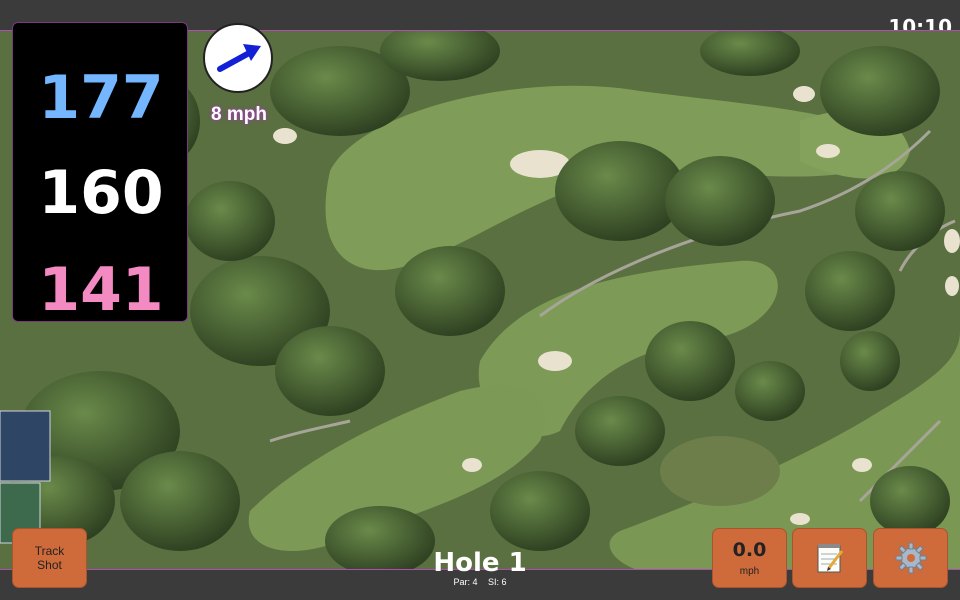  What do you see at coordinates (239, 114) in the screenshot?
I see `wind-speed: 8 mph` at bounding box center [239, 114].